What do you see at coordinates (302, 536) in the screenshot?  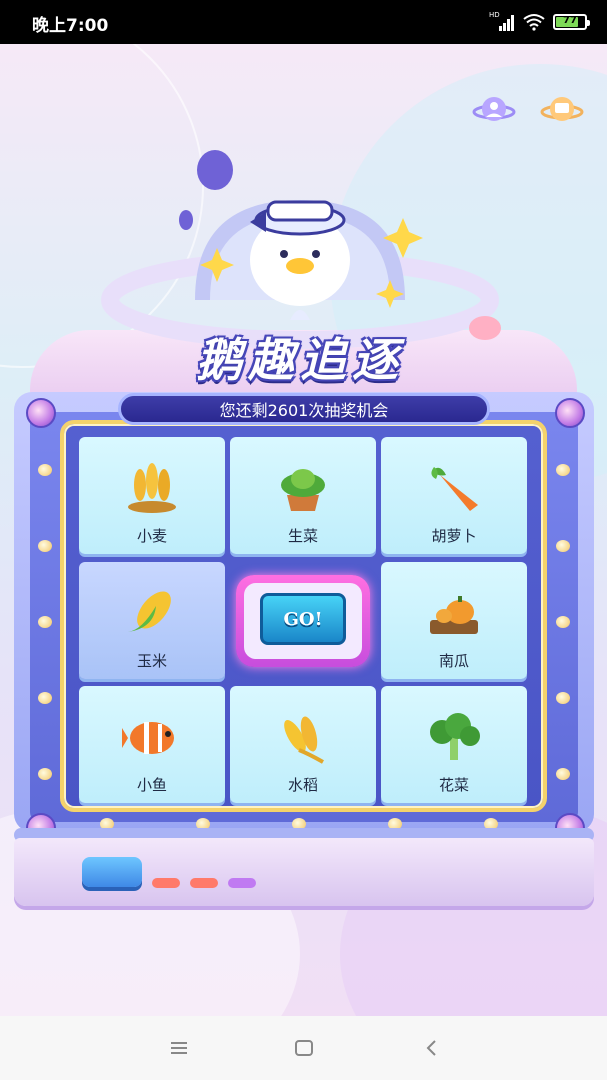 I see `prize-label: 生菜` at bounding box center [302, 536].